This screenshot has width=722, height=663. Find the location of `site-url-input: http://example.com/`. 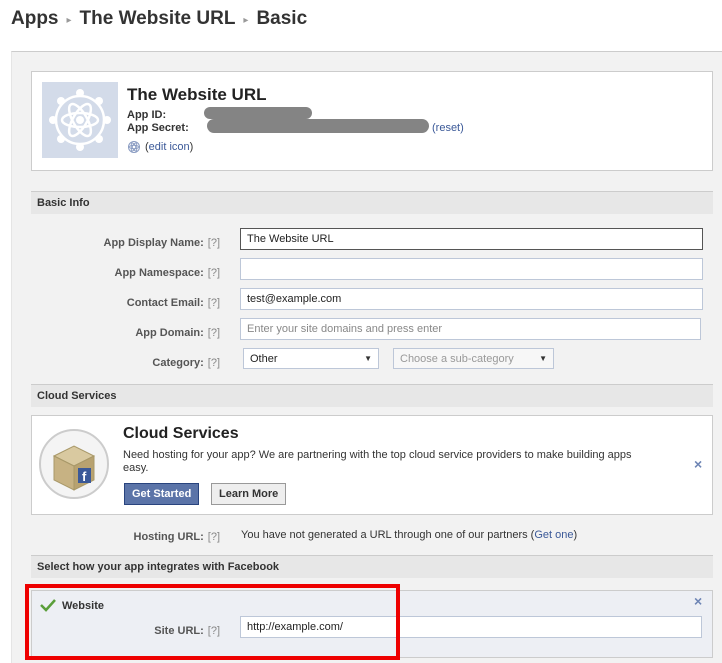

site-url-input: http://example.com/ is located at coordinates (471, 627).